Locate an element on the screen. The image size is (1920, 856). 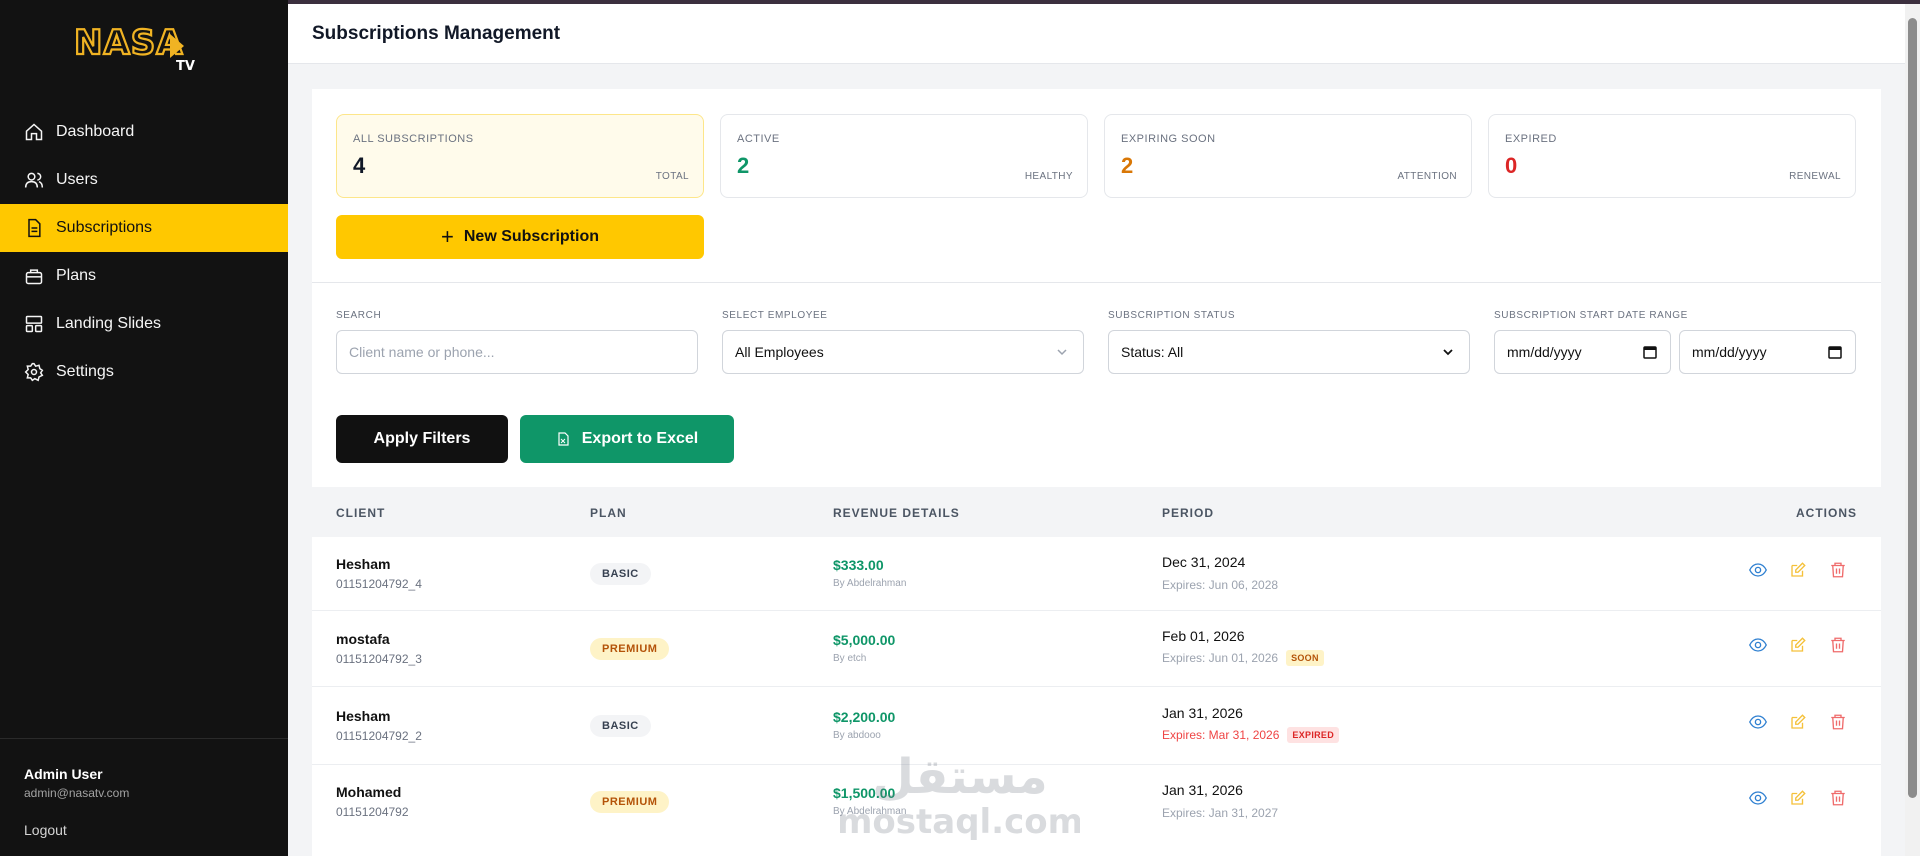
sidebar-item-label: Dashboard is located at coordinates (95, 131).